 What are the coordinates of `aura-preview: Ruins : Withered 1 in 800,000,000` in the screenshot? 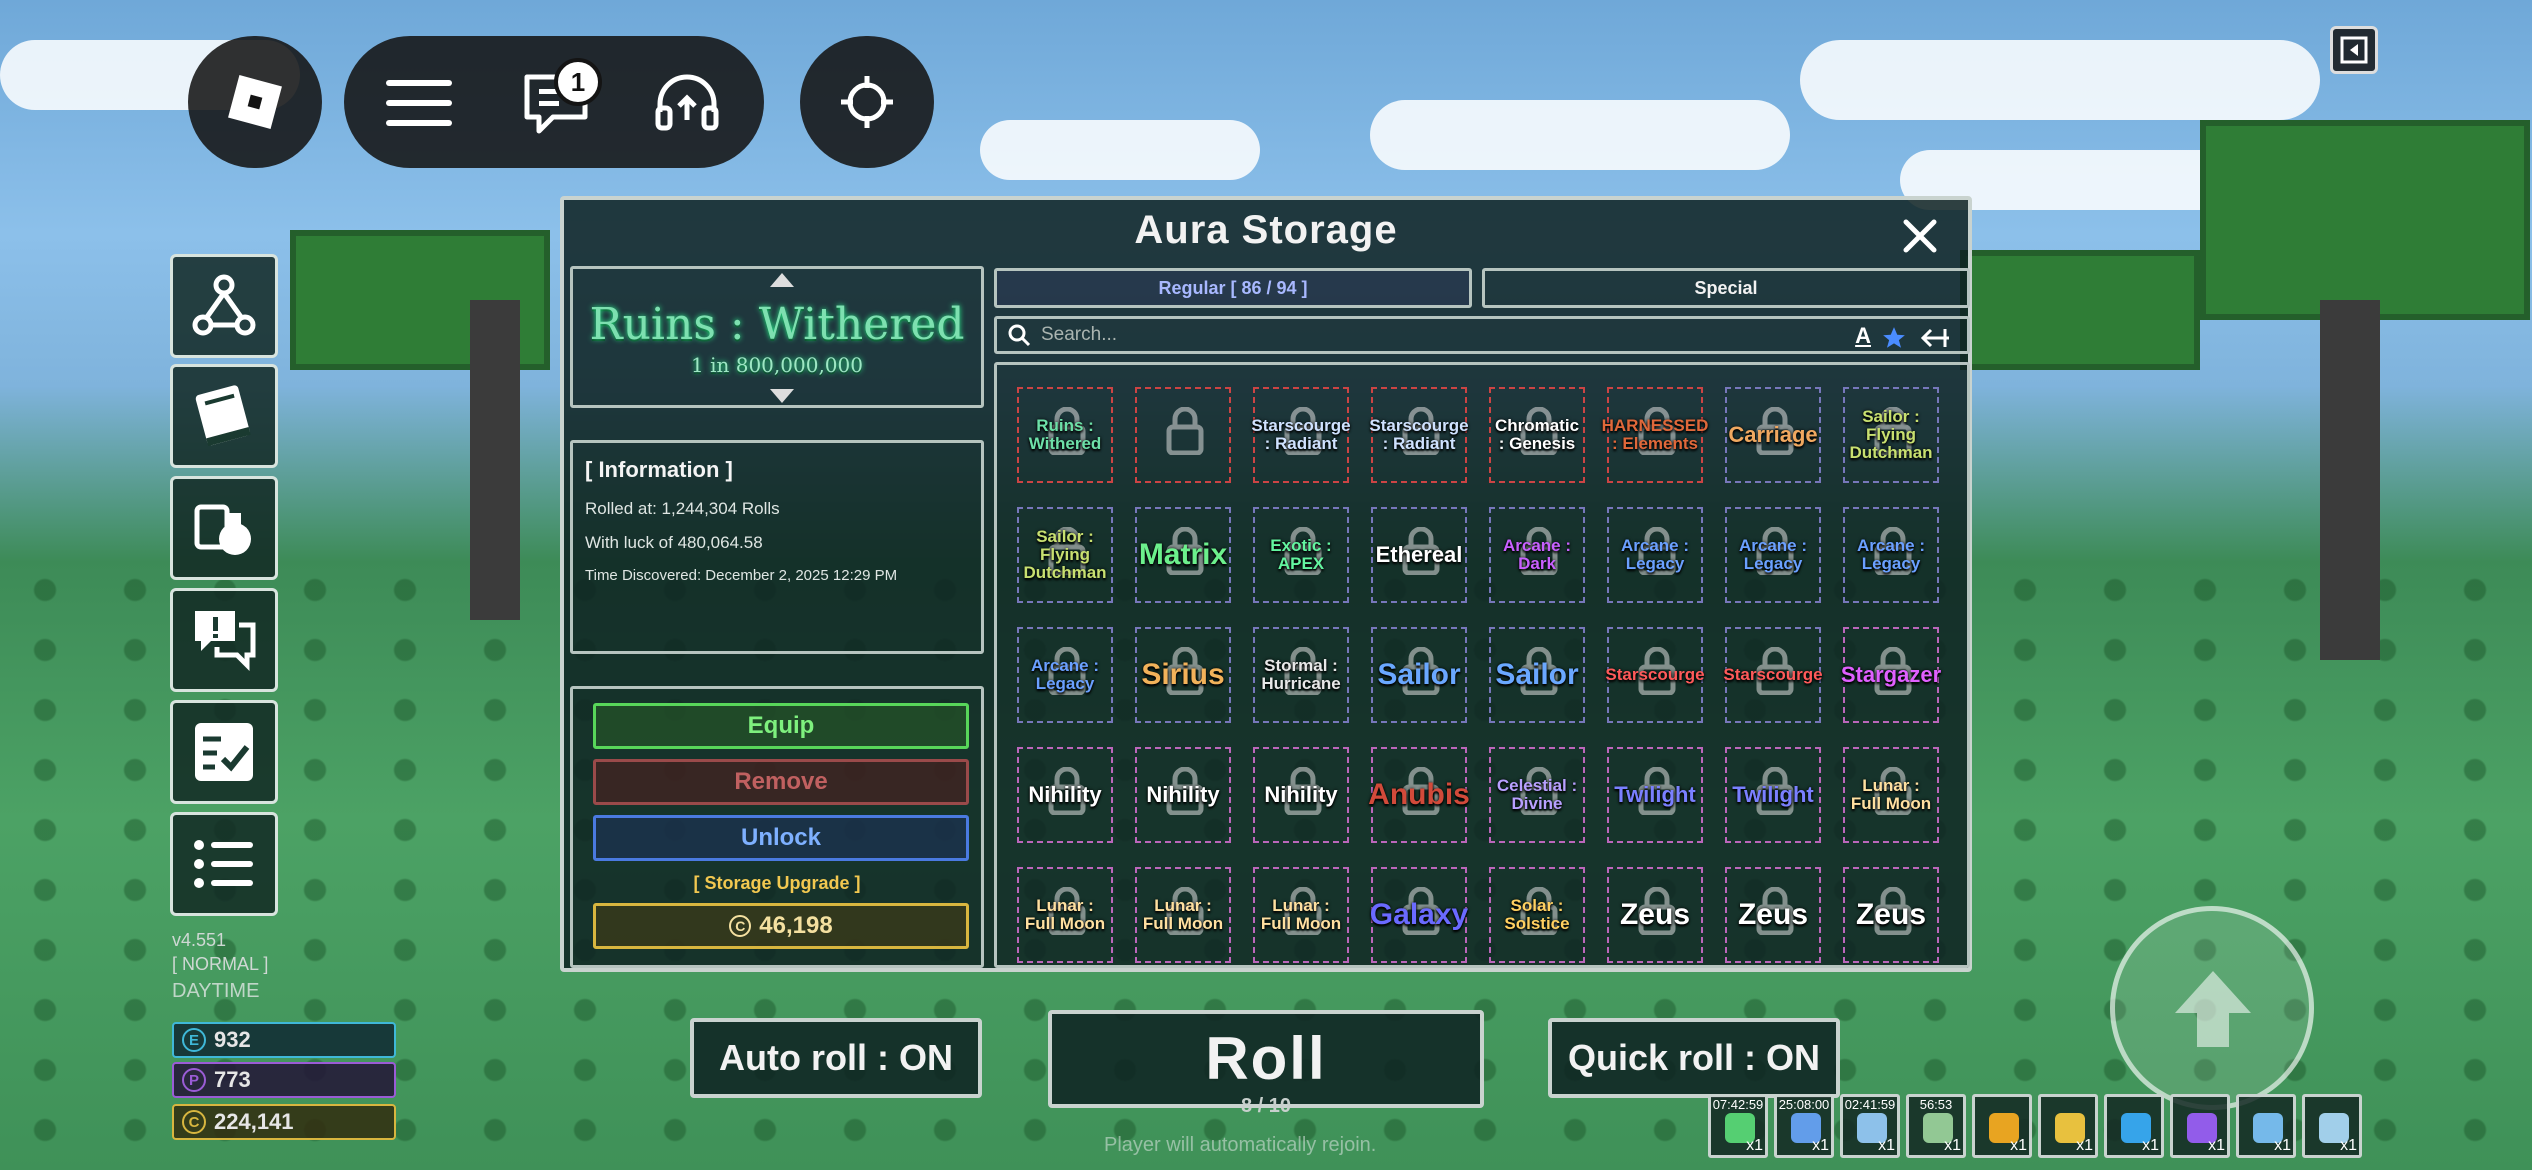 It's located at (777, 337).